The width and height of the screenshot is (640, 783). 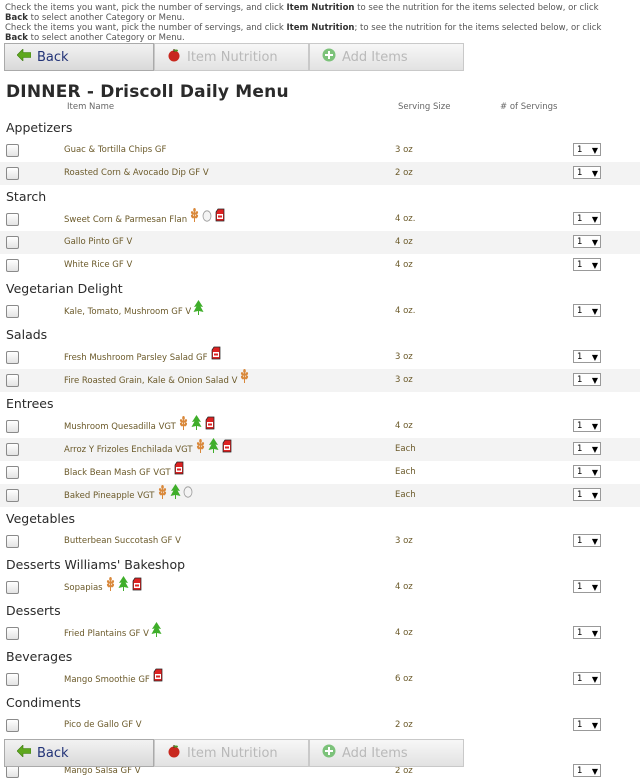 I want to click on header-serving-size: Serving Size, so click(x=424, y=107).